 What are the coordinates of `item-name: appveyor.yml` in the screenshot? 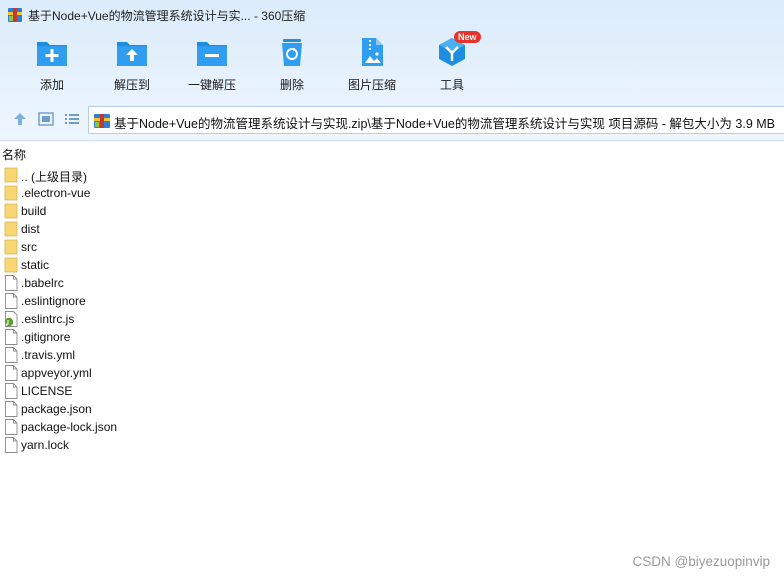 It's located at (56, 373).